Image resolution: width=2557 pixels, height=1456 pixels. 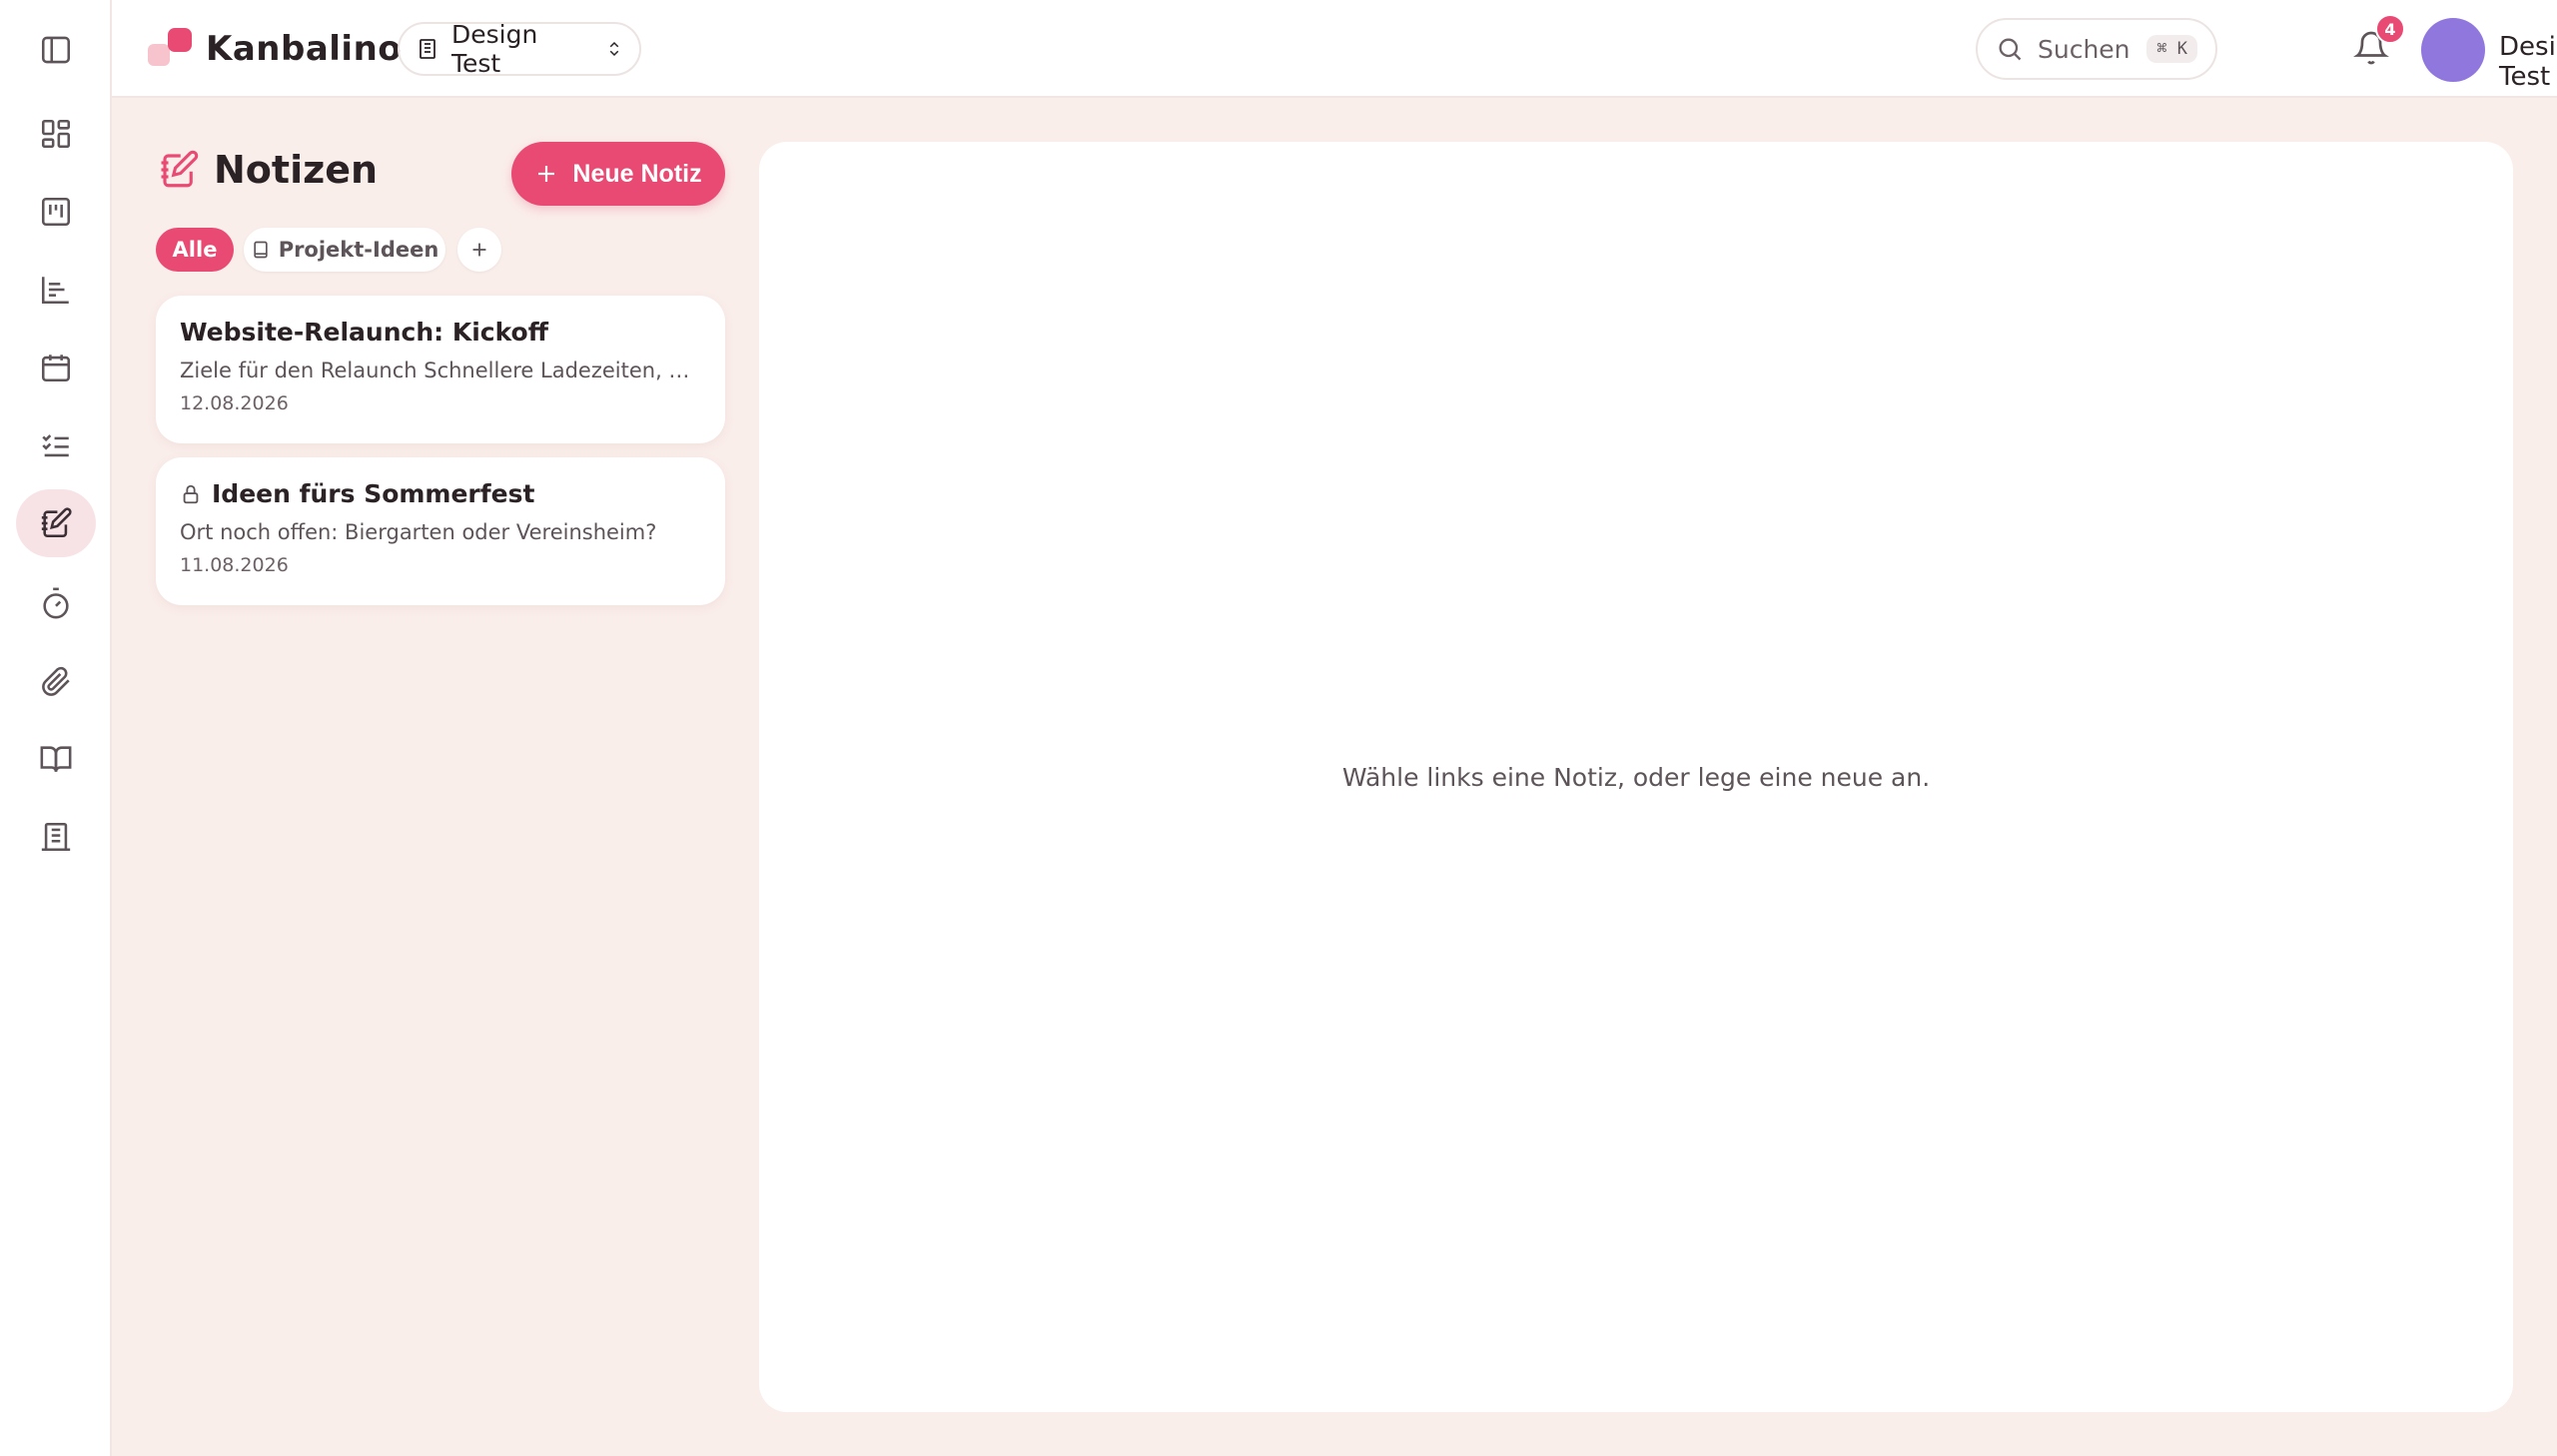 I want to click on note-title-text: Website-Relaunch: Kickoff, so click(x=364, y=332).